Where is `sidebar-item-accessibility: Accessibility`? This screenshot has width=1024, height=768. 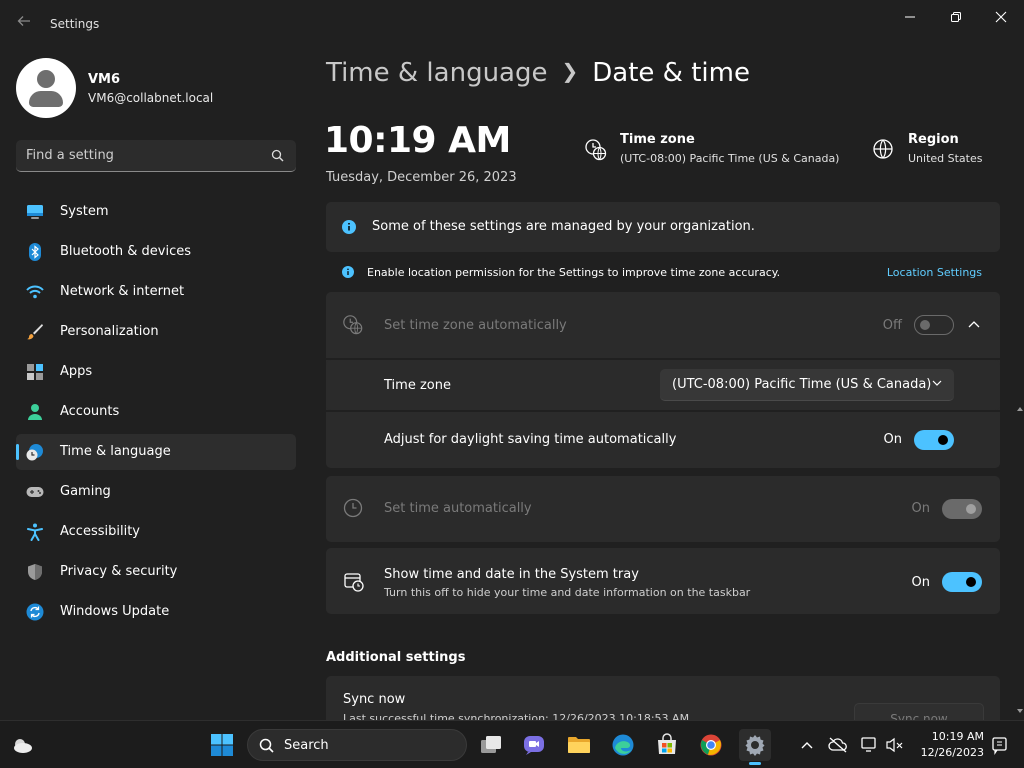 sidebar-item-accessibility: Accessibility is located at coordinates (156, 532).